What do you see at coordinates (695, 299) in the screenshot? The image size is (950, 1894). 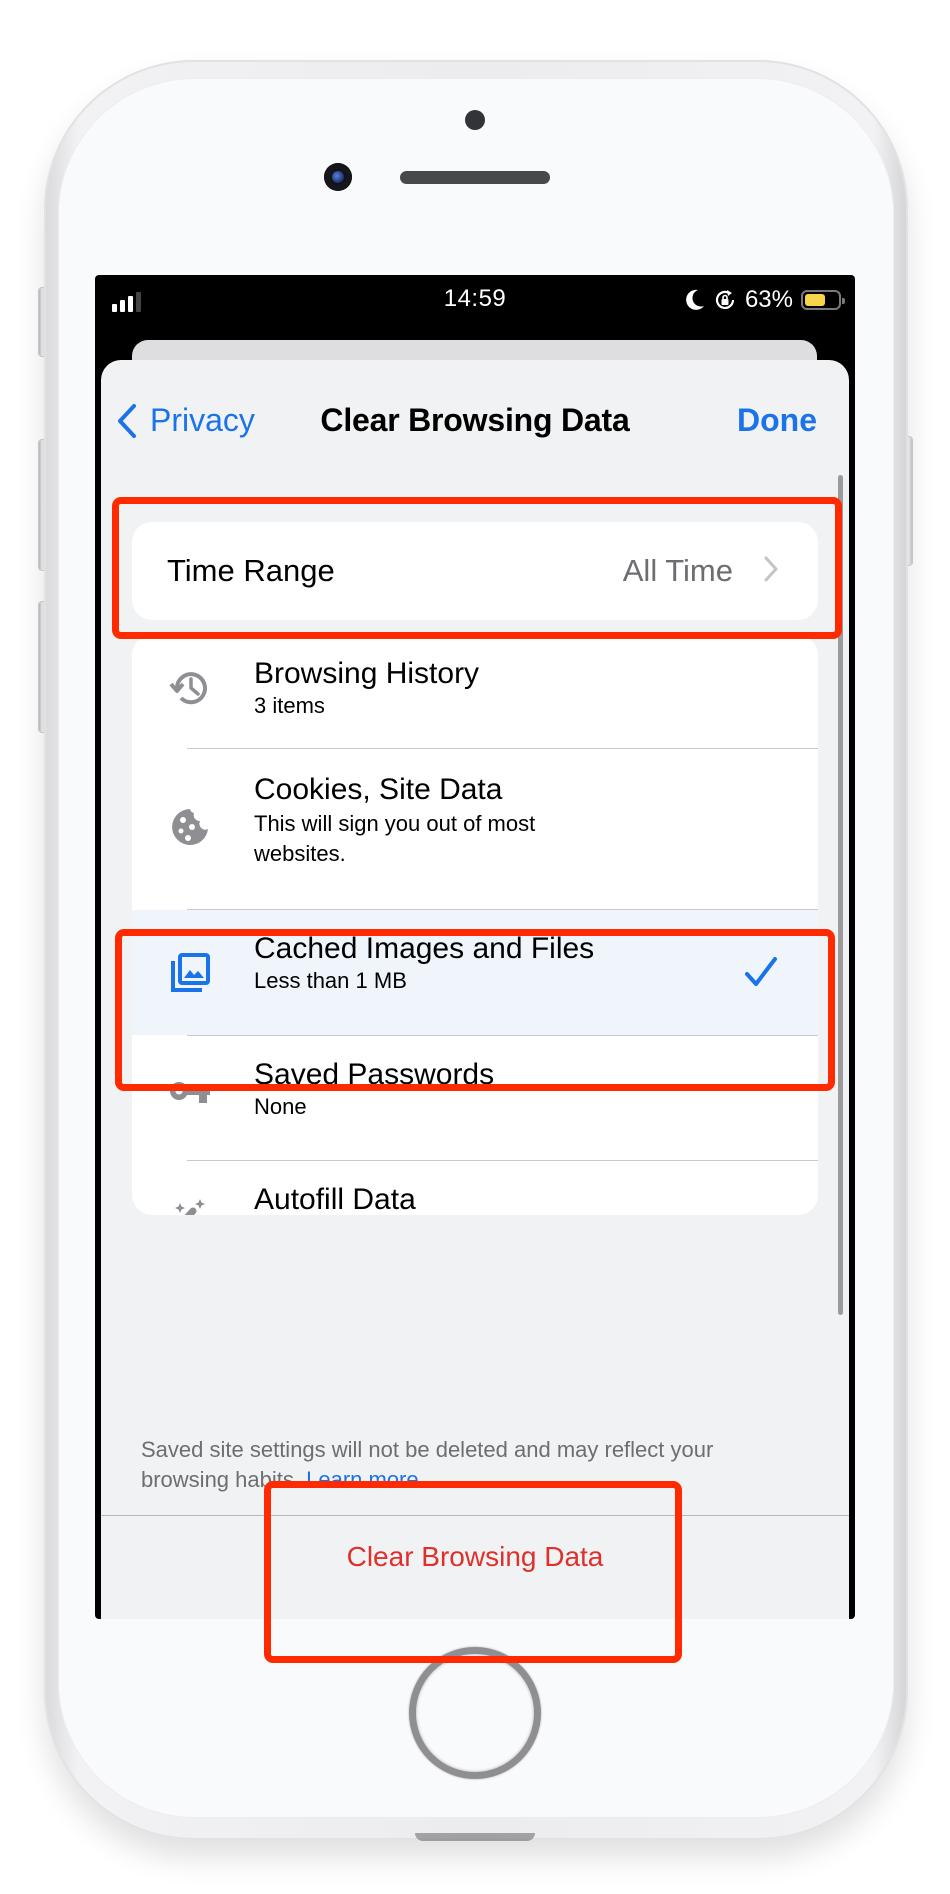 I see `moon-icon` at bounding box center [695, 299].